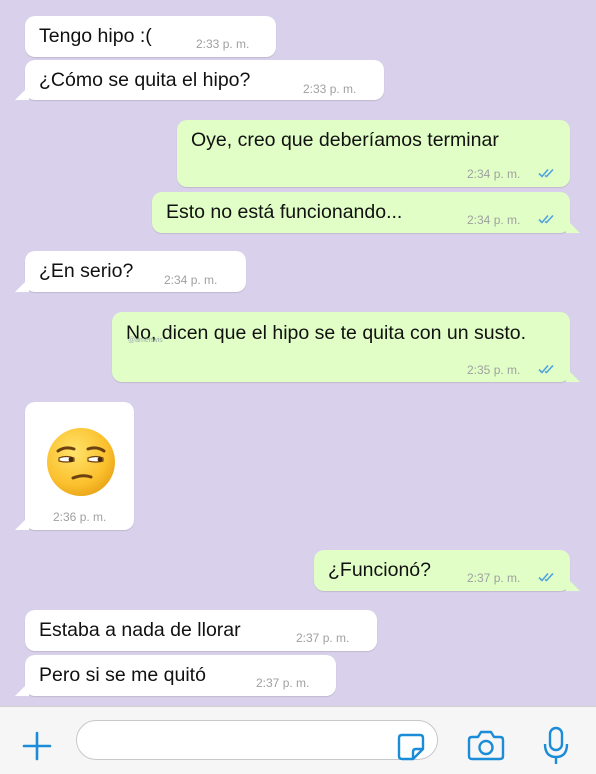  Describe the element at coordinates (494, 370) in the screenshot. I see `message-time: 2:35 p. m.` at that location.